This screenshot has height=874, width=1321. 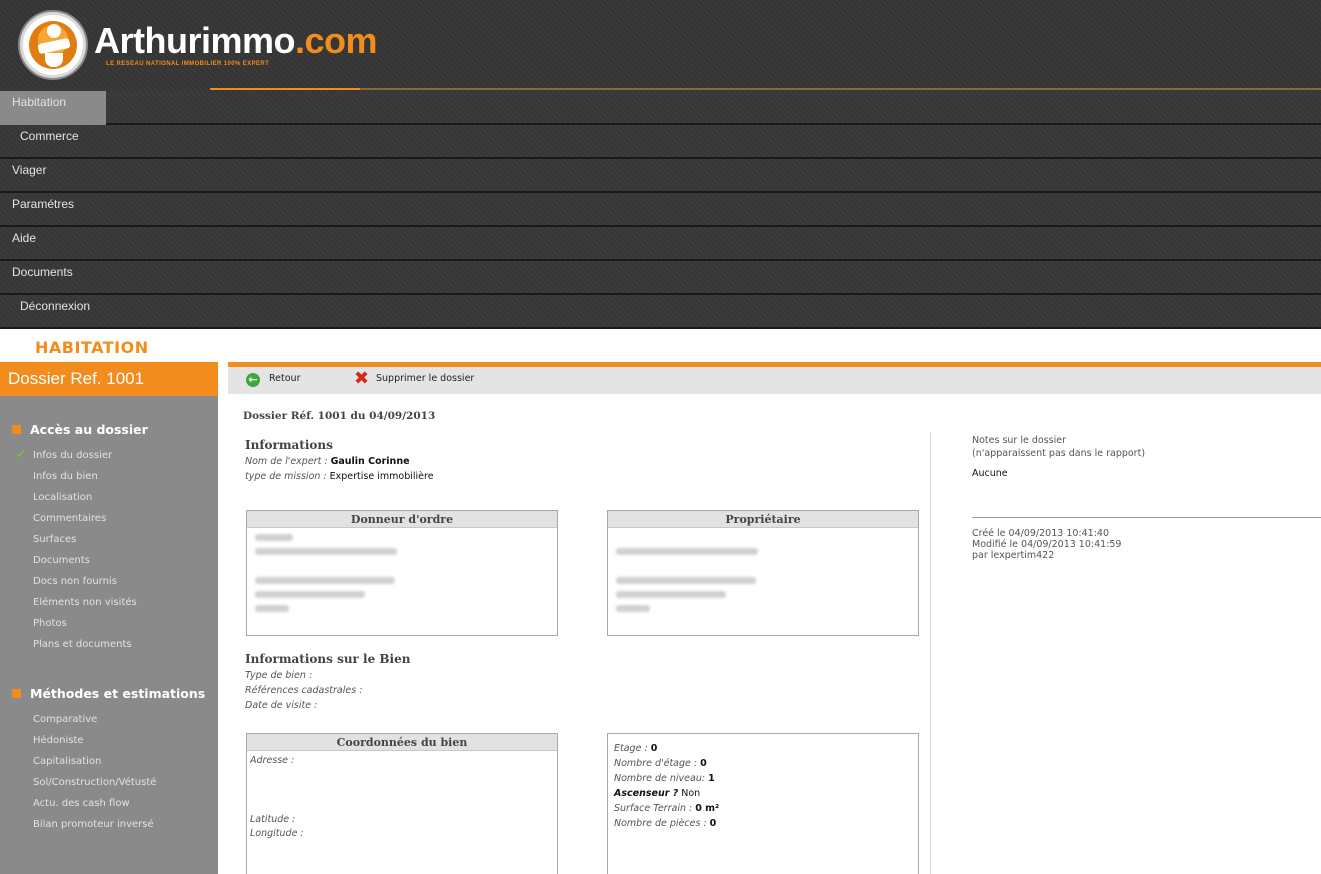 What do you see at coordinates (665, 823) in the screenshot?
I see `nb-pieces-row: Nombre de pièces : 0` at bounding box center [665, 823].